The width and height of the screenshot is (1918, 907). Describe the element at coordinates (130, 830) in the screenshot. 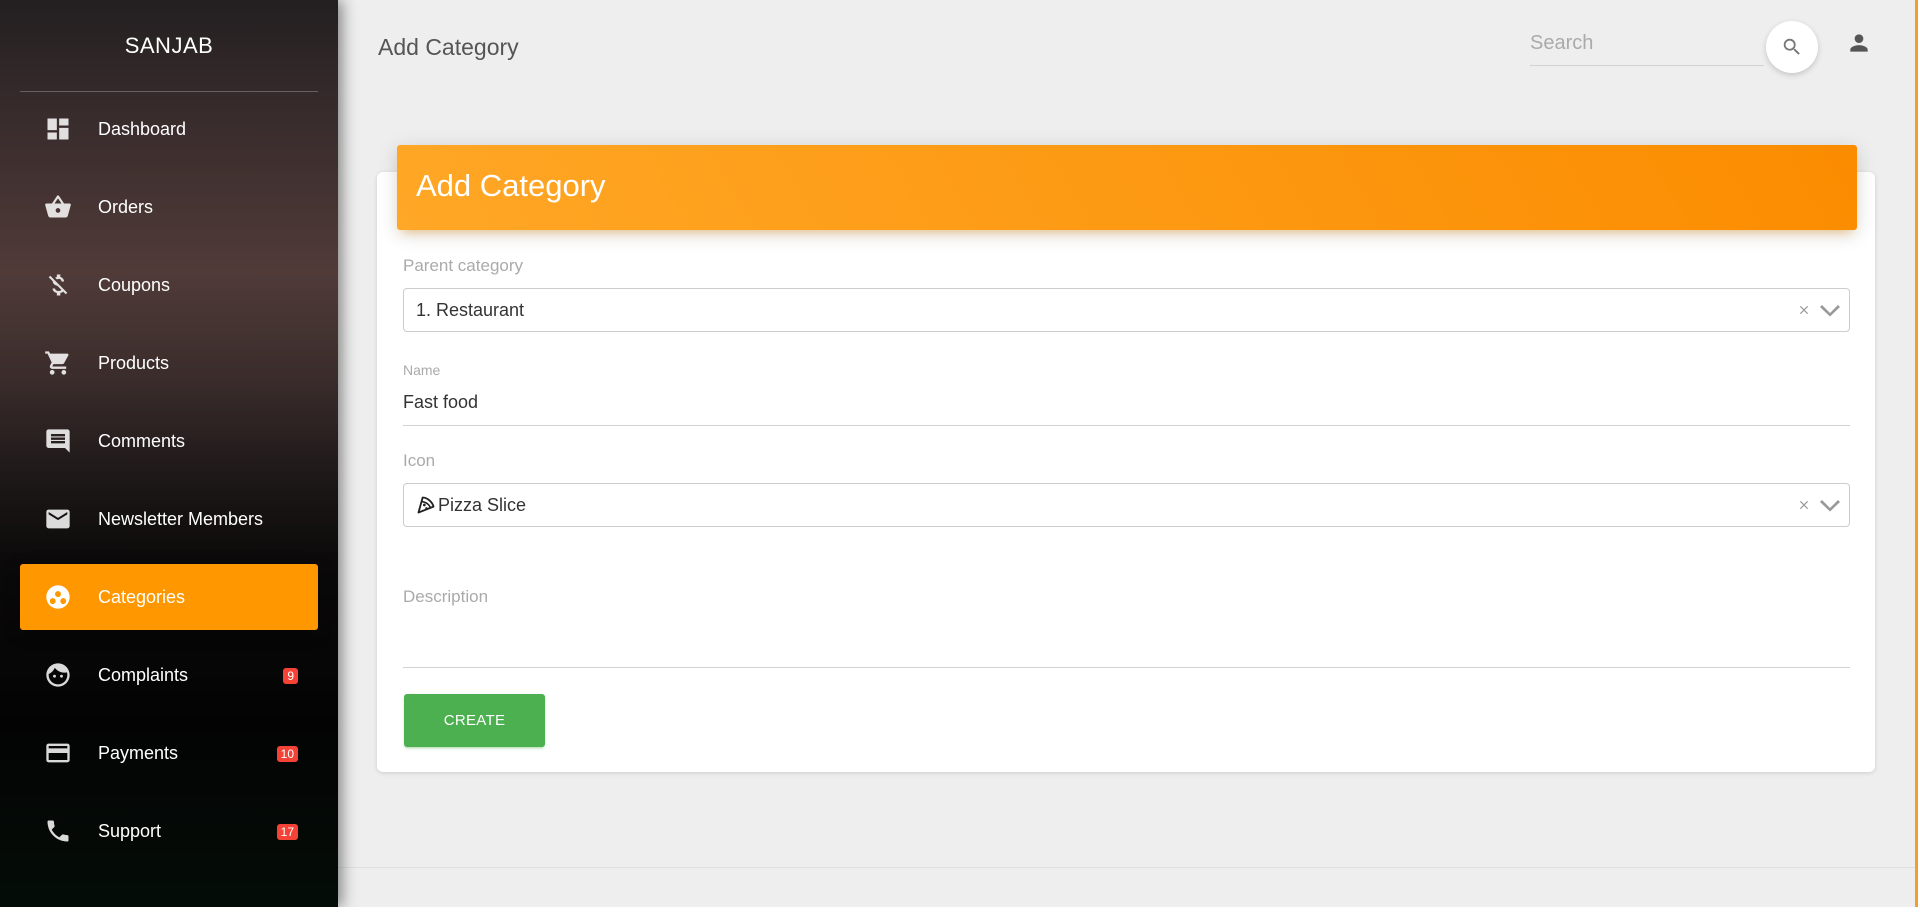

I see `sidebar-item-label: Support` at that location.